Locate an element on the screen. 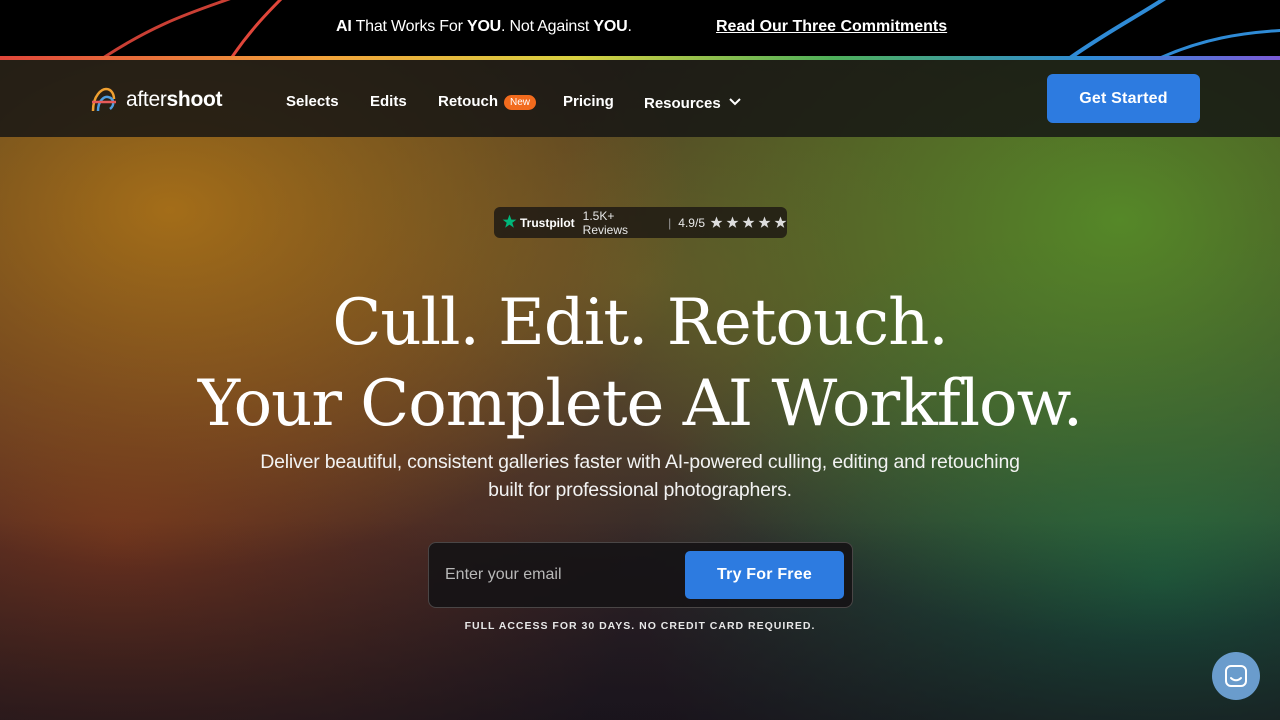 The height and width of the screenshot is (720, 1280). email-input is located at coordinates (560, 575).